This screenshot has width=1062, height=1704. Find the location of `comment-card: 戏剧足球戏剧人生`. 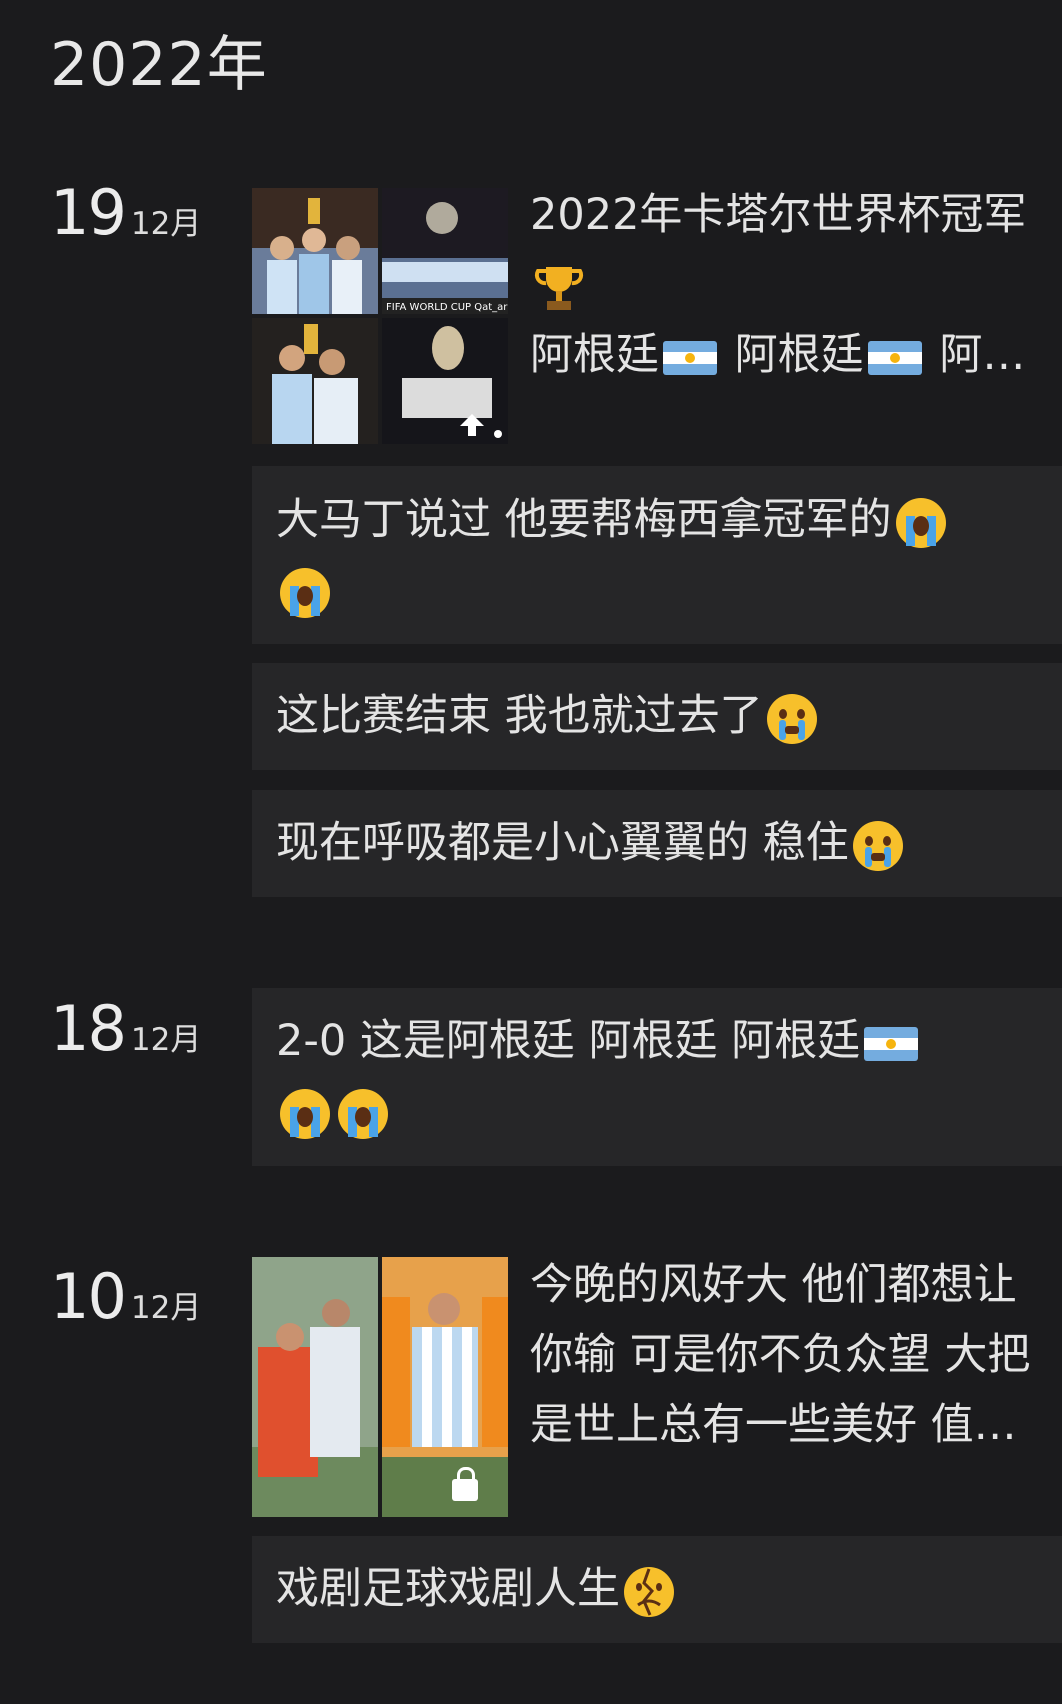

comment-card: 戏剧足球戏剧人生 is located at coordinates (657, 1589).